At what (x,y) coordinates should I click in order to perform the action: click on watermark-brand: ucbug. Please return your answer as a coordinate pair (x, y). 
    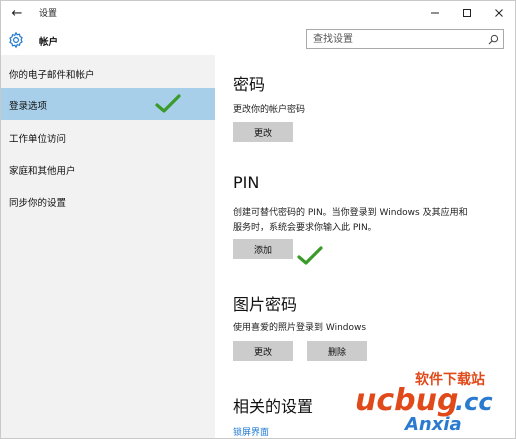
    Looking at the image, I should click on (406, 400).